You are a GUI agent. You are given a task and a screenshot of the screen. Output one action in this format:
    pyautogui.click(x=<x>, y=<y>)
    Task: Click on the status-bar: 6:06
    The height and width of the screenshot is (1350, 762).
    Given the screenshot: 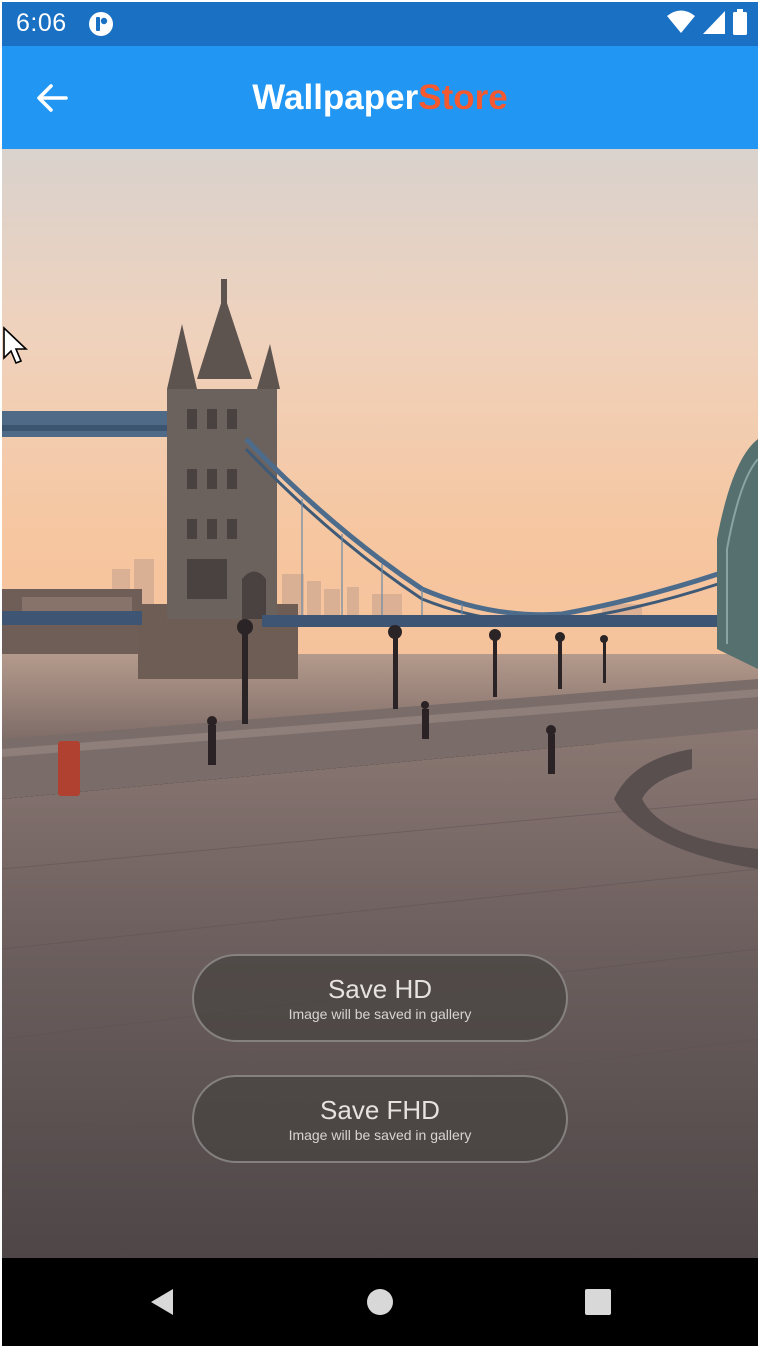 What is the action you would take?
    pyautogui.click(x=380, y=24)
    